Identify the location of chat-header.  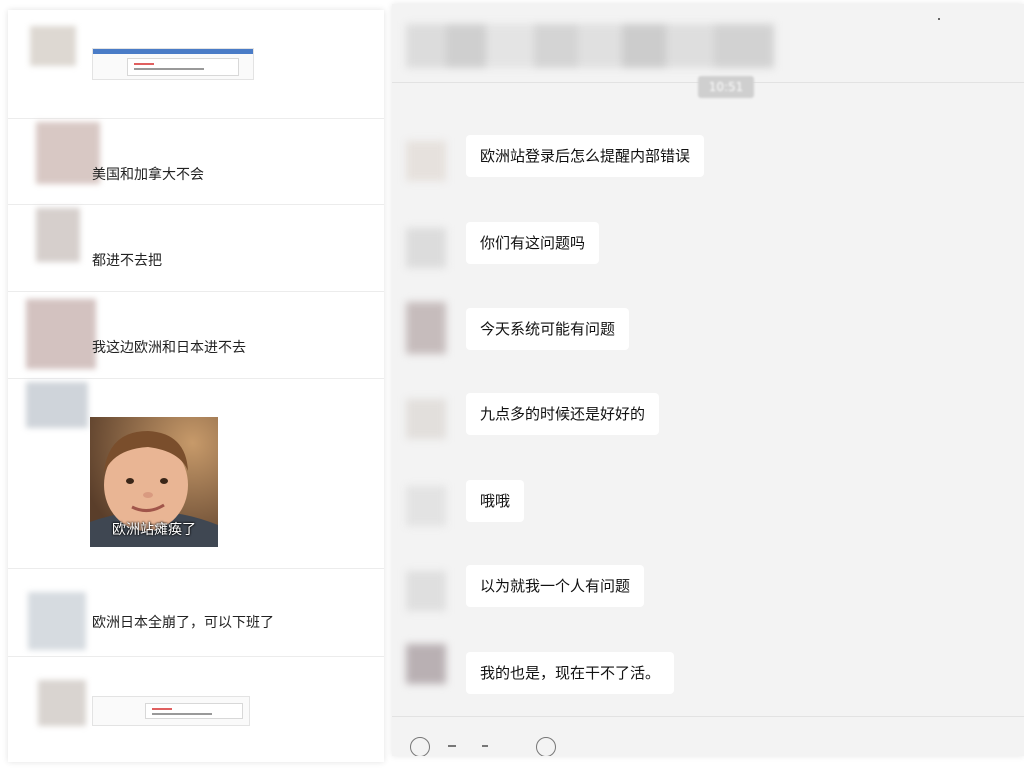
(708, 43).